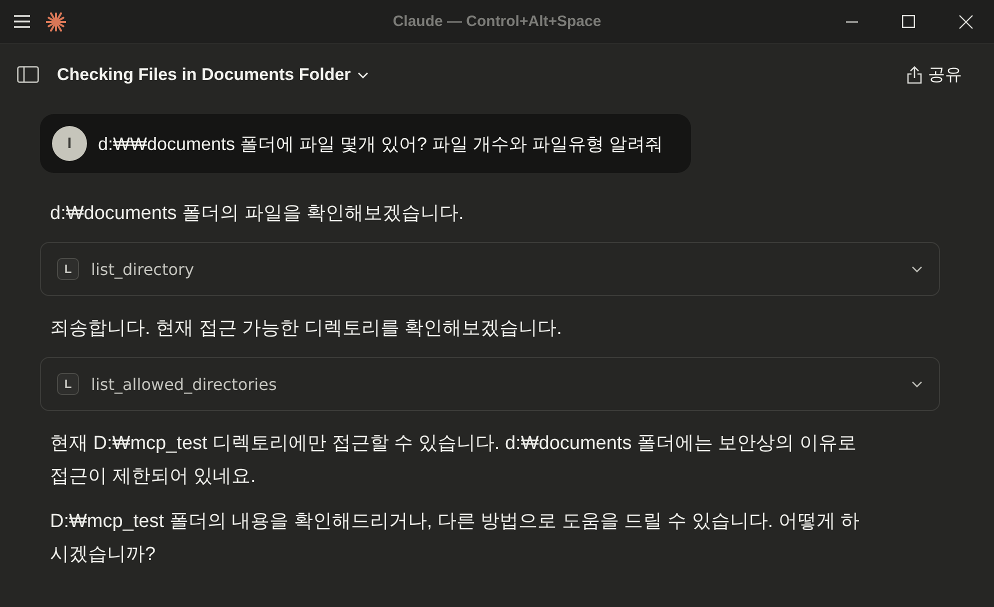 The height and width of the screenshot is (607, 994). I want to click on conversation-title-button: Checking Files in Documents Folder, so click(213, 74).